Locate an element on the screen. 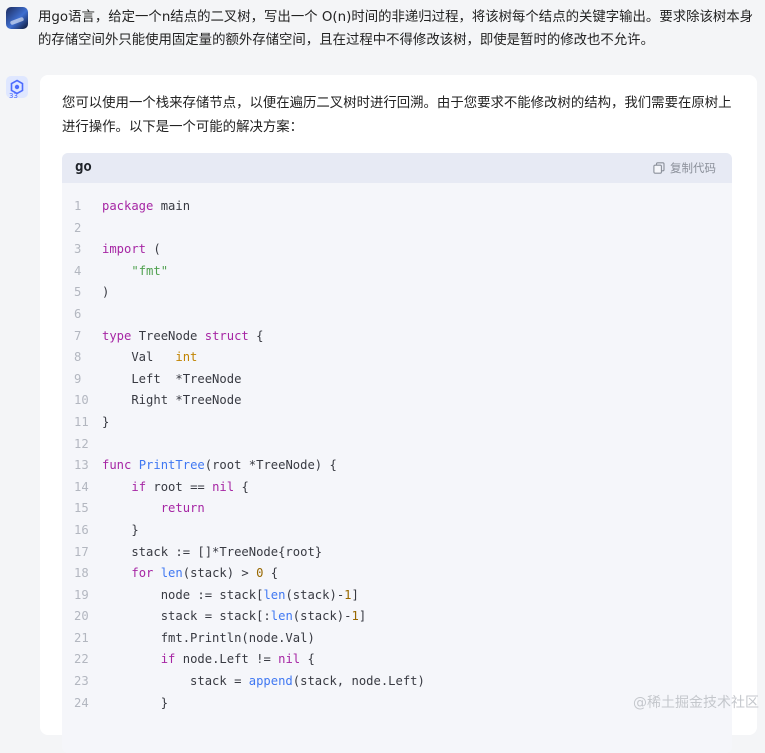 This screenshot has width=765, height=753. line-number: 23 is located at coordinates (81, 681).